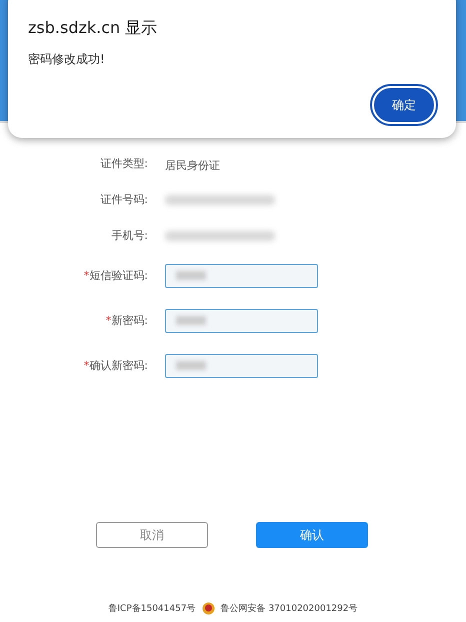  What do you see at coordinates (192, 165) in the screenshot?
I see `field-value: 居民身份证` at bounding box center [192, 165].